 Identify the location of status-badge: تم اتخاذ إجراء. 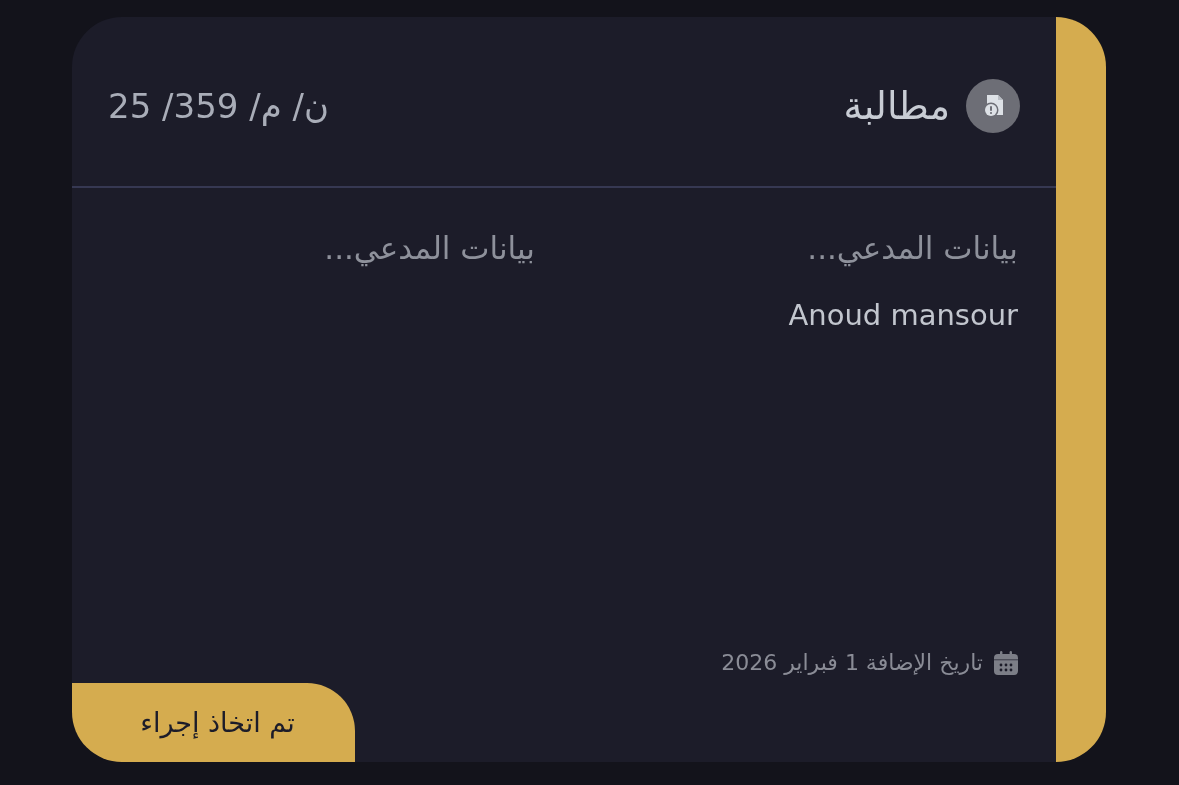
(213, 722).